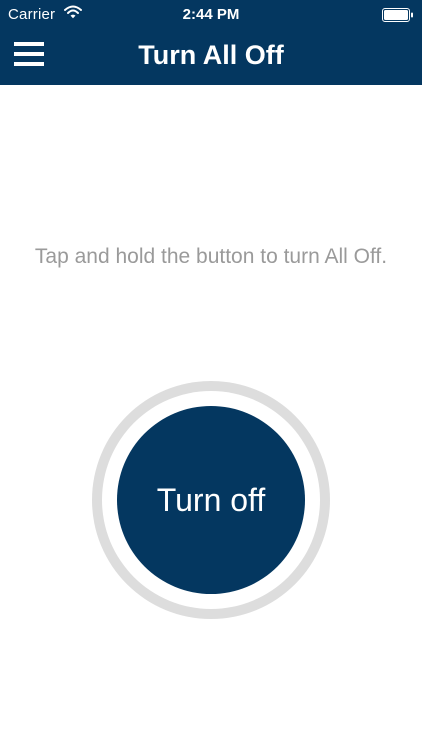 The image size is (422, 750). I want to click on turn-off-button: Turn off, so click(211, 500).